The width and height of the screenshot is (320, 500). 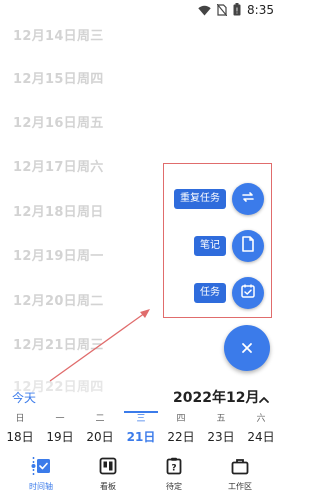 What do you see at coordinates (100, 429) in the screenshot?
I see `day-cell: 二 20日` at bounding box center [100, 429].